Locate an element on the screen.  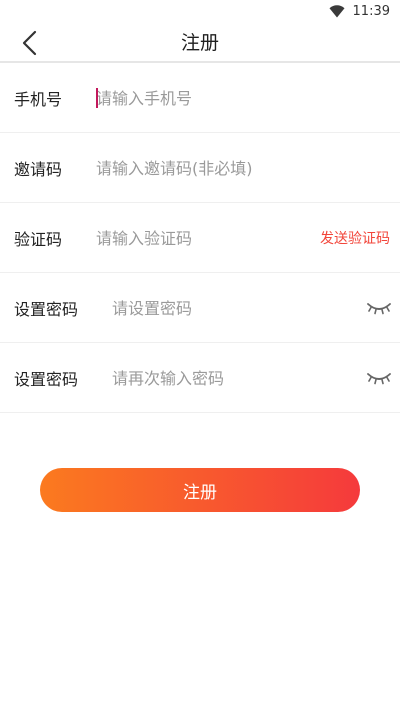
phone-row: 手机号 is located at coordinates (200, 98).